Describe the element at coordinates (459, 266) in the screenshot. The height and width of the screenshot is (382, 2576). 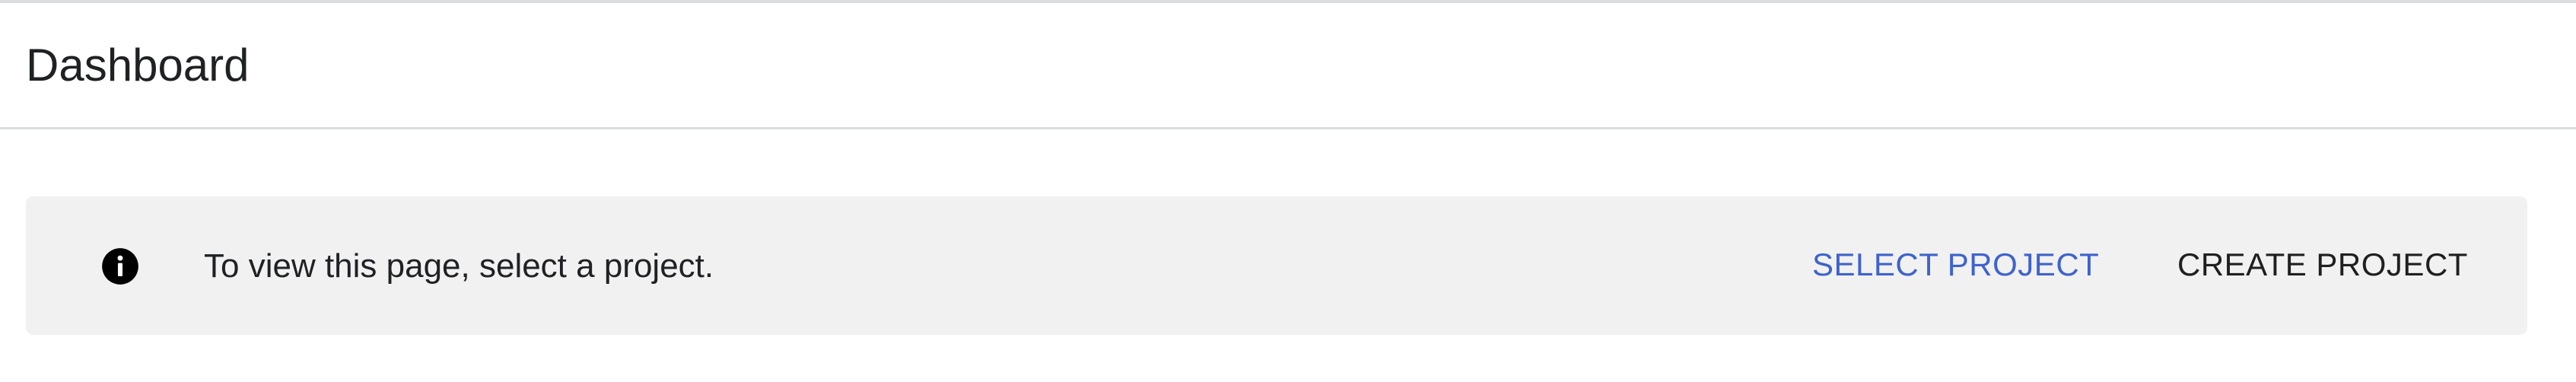
I see `banner-message: To view this page, select a project.` at that location.